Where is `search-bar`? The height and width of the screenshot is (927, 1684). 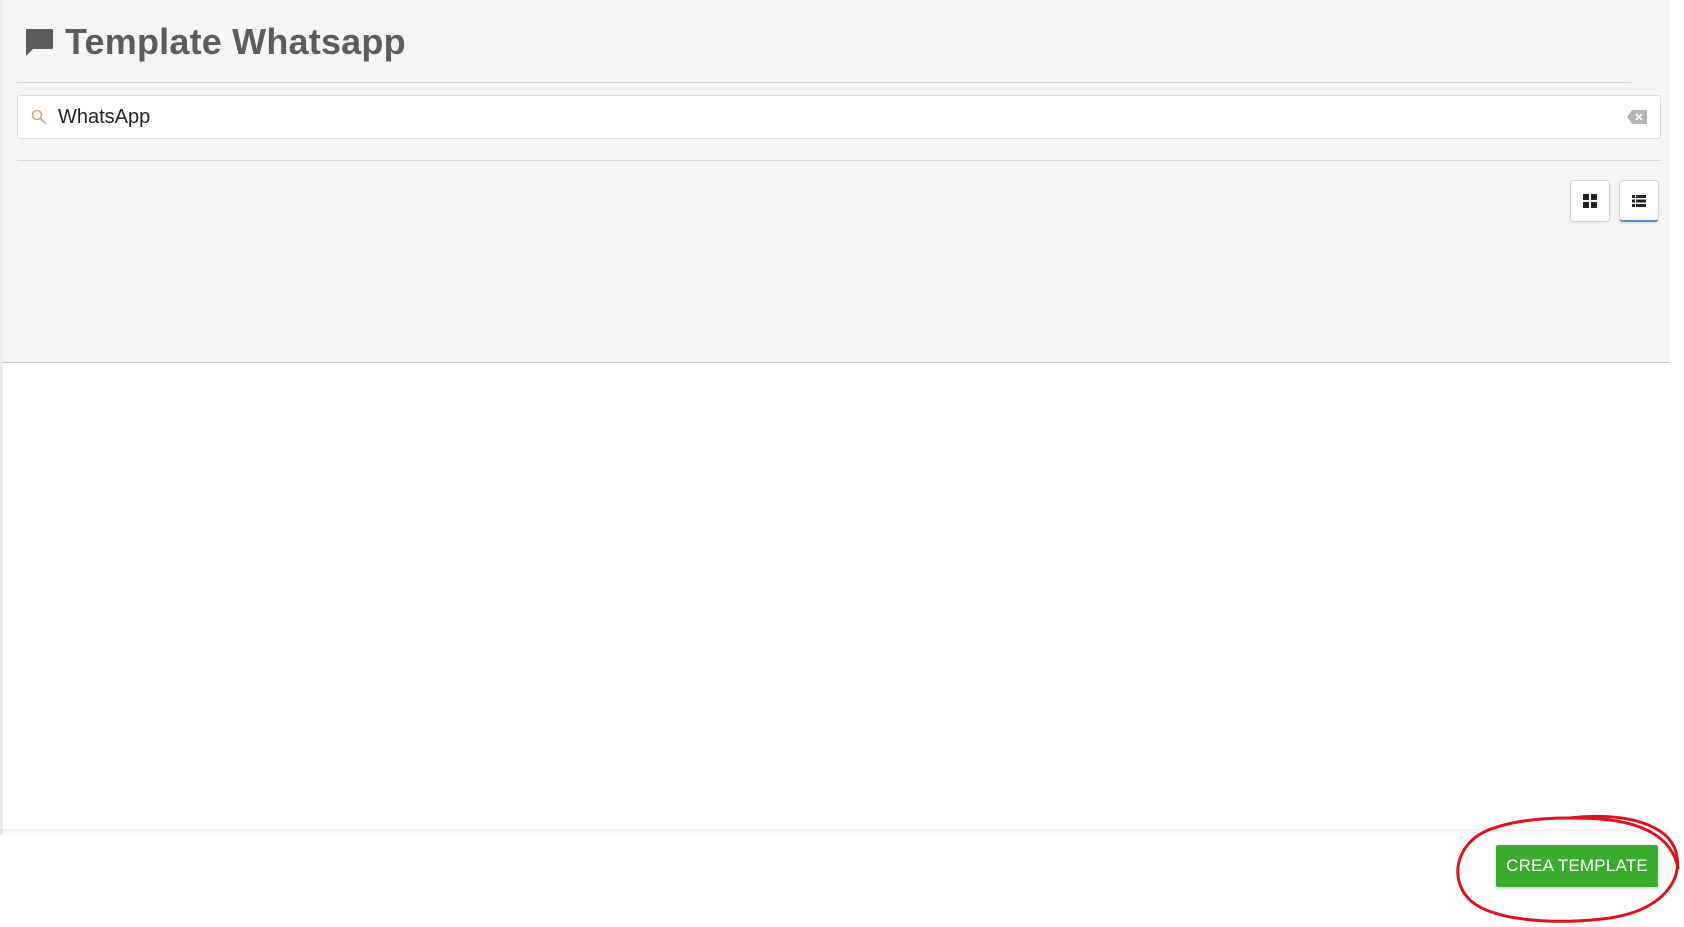
search-bar is located at coordinates (839, 117).